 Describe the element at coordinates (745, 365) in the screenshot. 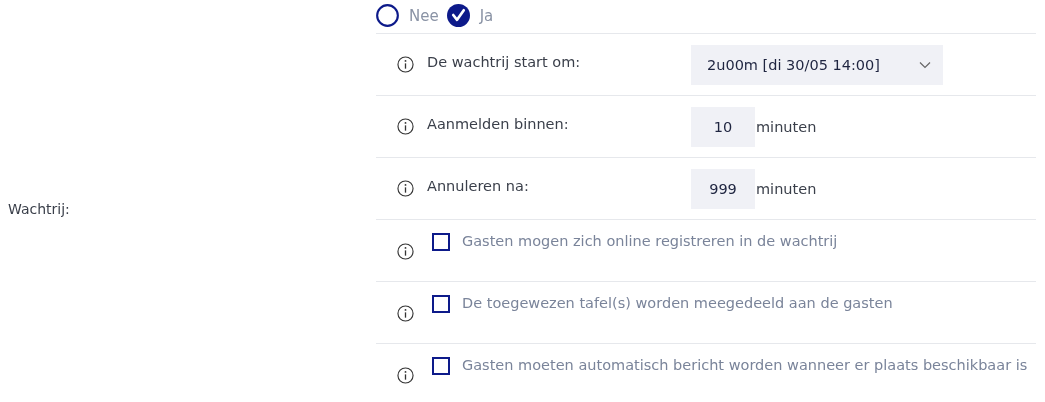

I see `checkbox-label: Gasten moeten automatisch bericht worden wanneer er plaats beschikbaar is` at that location.